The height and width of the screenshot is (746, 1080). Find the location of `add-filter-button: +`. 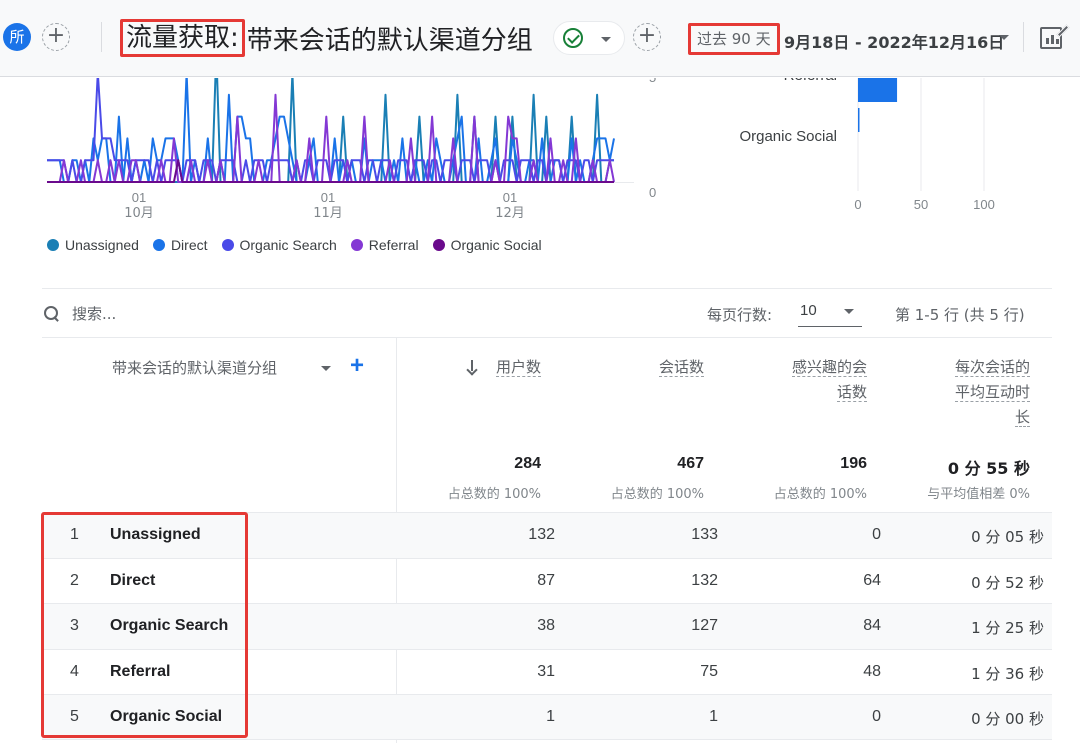

add-filter-button: + is located at coordinates (647, 37).